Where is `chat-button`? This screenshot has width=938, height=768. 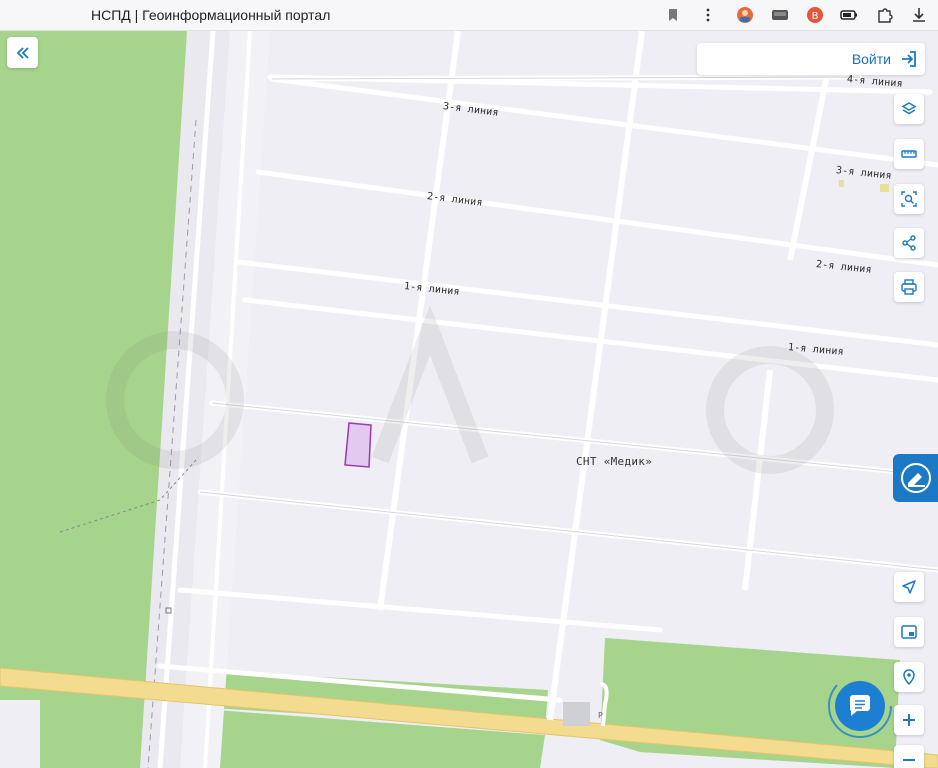 chat-button is located at coordinates (860, 706).